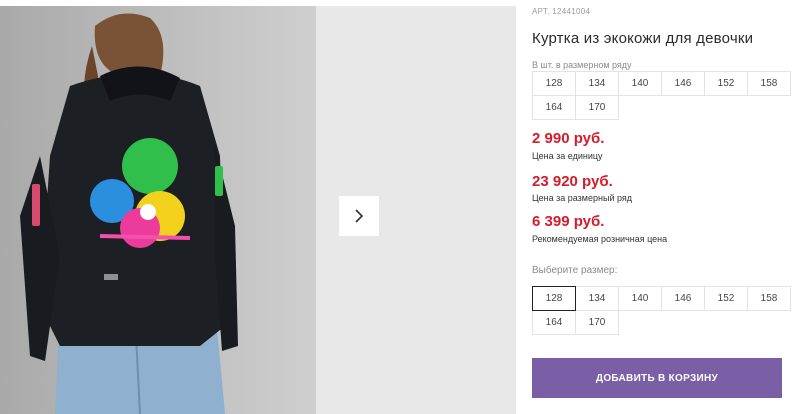 Image resolution: width=800 pixels, height=414 pixels. What do you see at coordinates (572, 181) in the screenshot?
I see `row-price: 23 920 руб.` at bounding box center [572, 181].